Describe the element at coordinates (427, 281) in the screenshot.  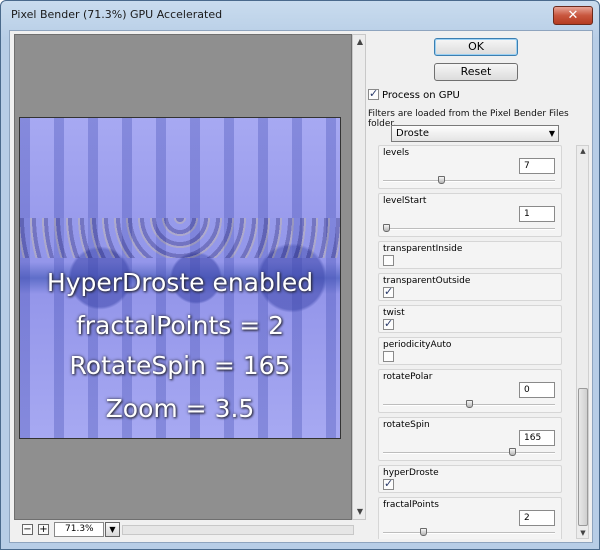
I see `param-label: transparentOutside` at that location.